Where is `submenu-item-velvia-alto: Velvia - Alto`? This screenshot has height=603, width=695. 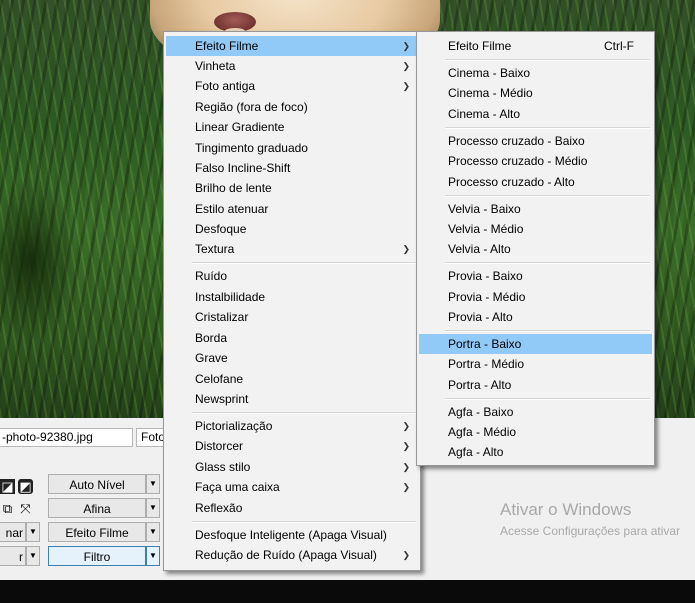 submenu-item-velvia-alto: Velvia - Alto is located at coordinates (535, 249).